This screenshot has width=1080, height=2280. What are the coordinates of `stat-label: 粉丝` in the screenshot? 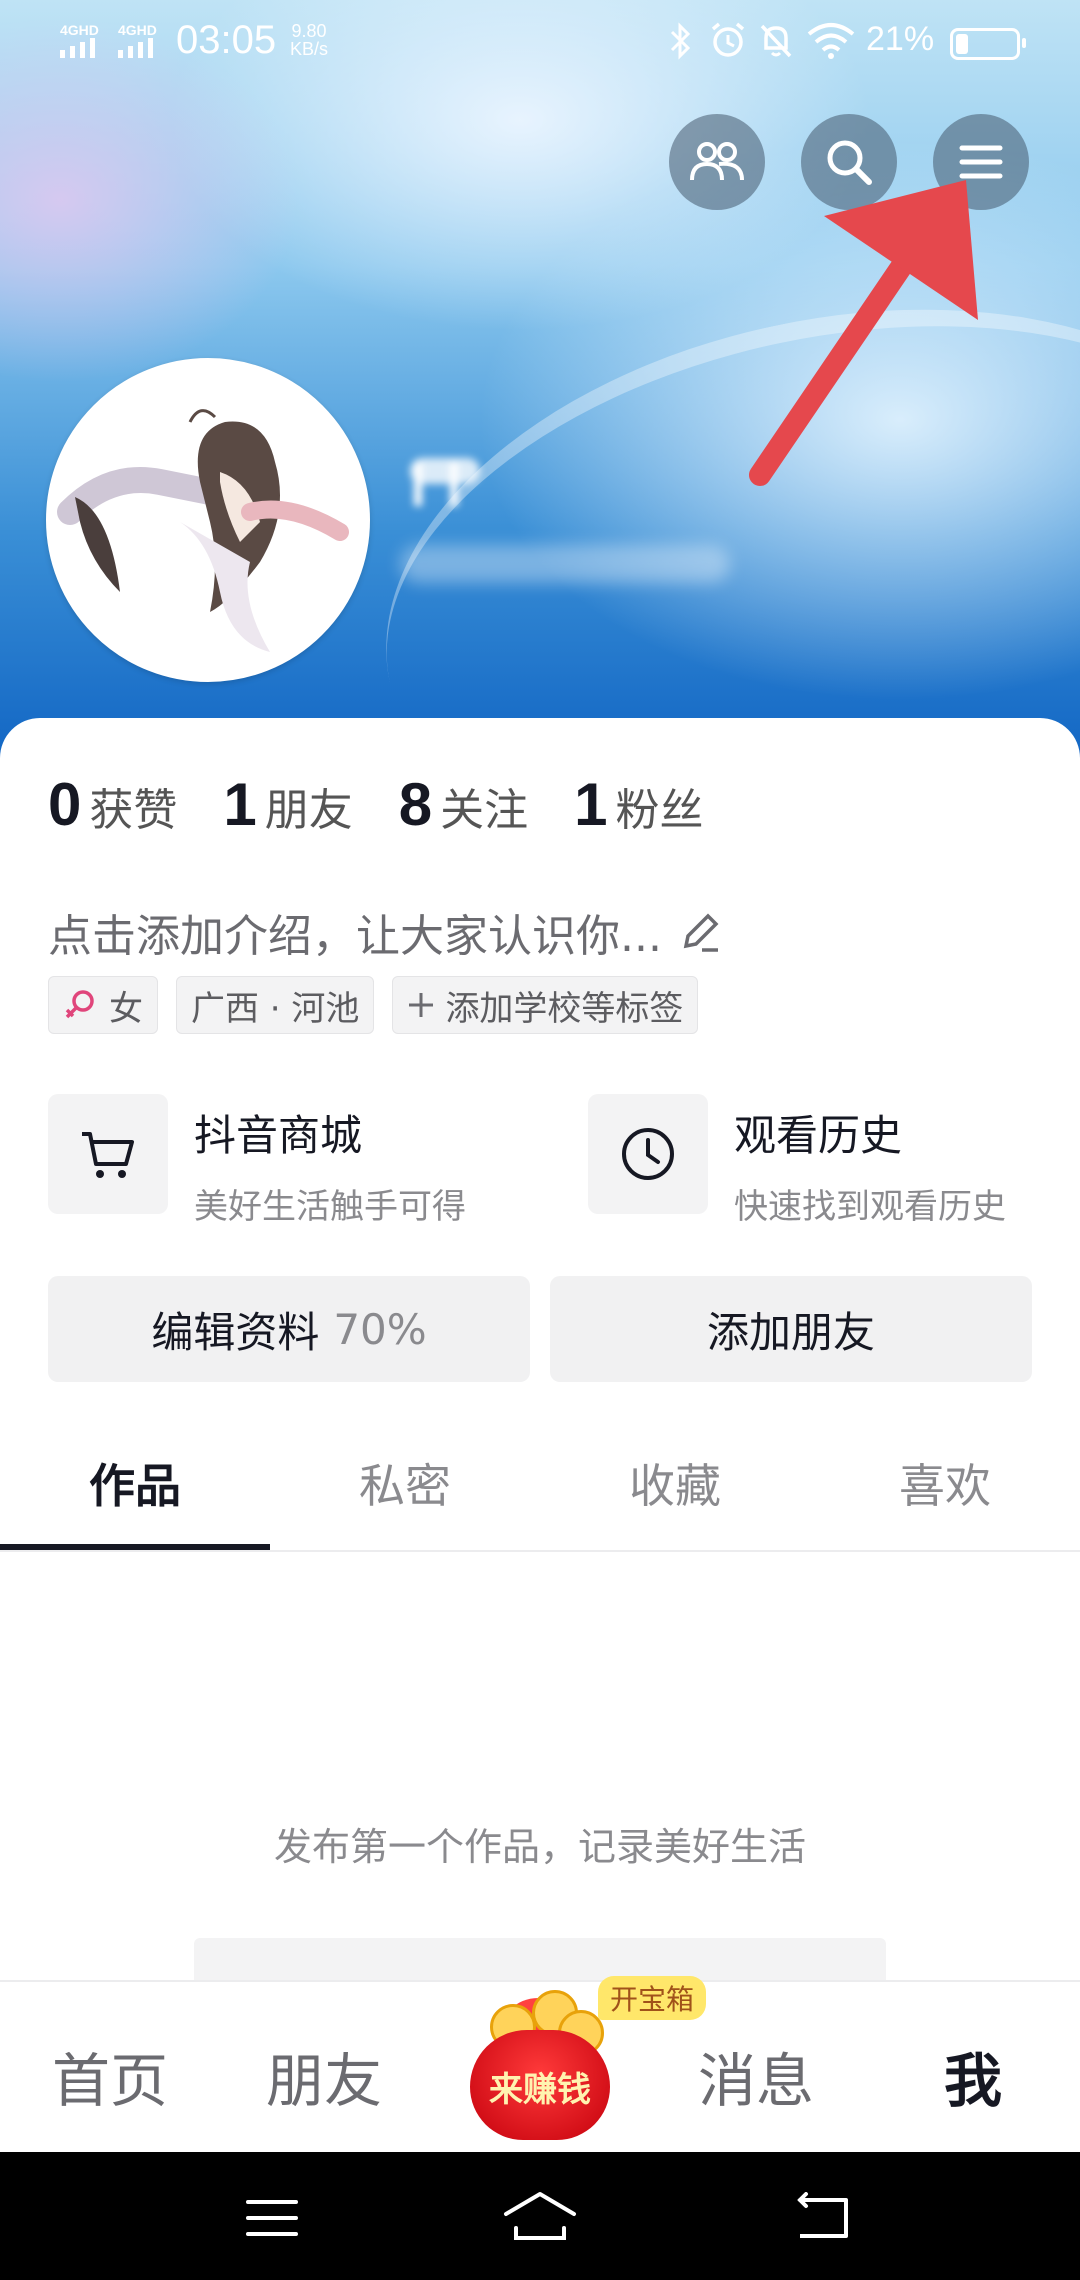 It's located at (659, 810).